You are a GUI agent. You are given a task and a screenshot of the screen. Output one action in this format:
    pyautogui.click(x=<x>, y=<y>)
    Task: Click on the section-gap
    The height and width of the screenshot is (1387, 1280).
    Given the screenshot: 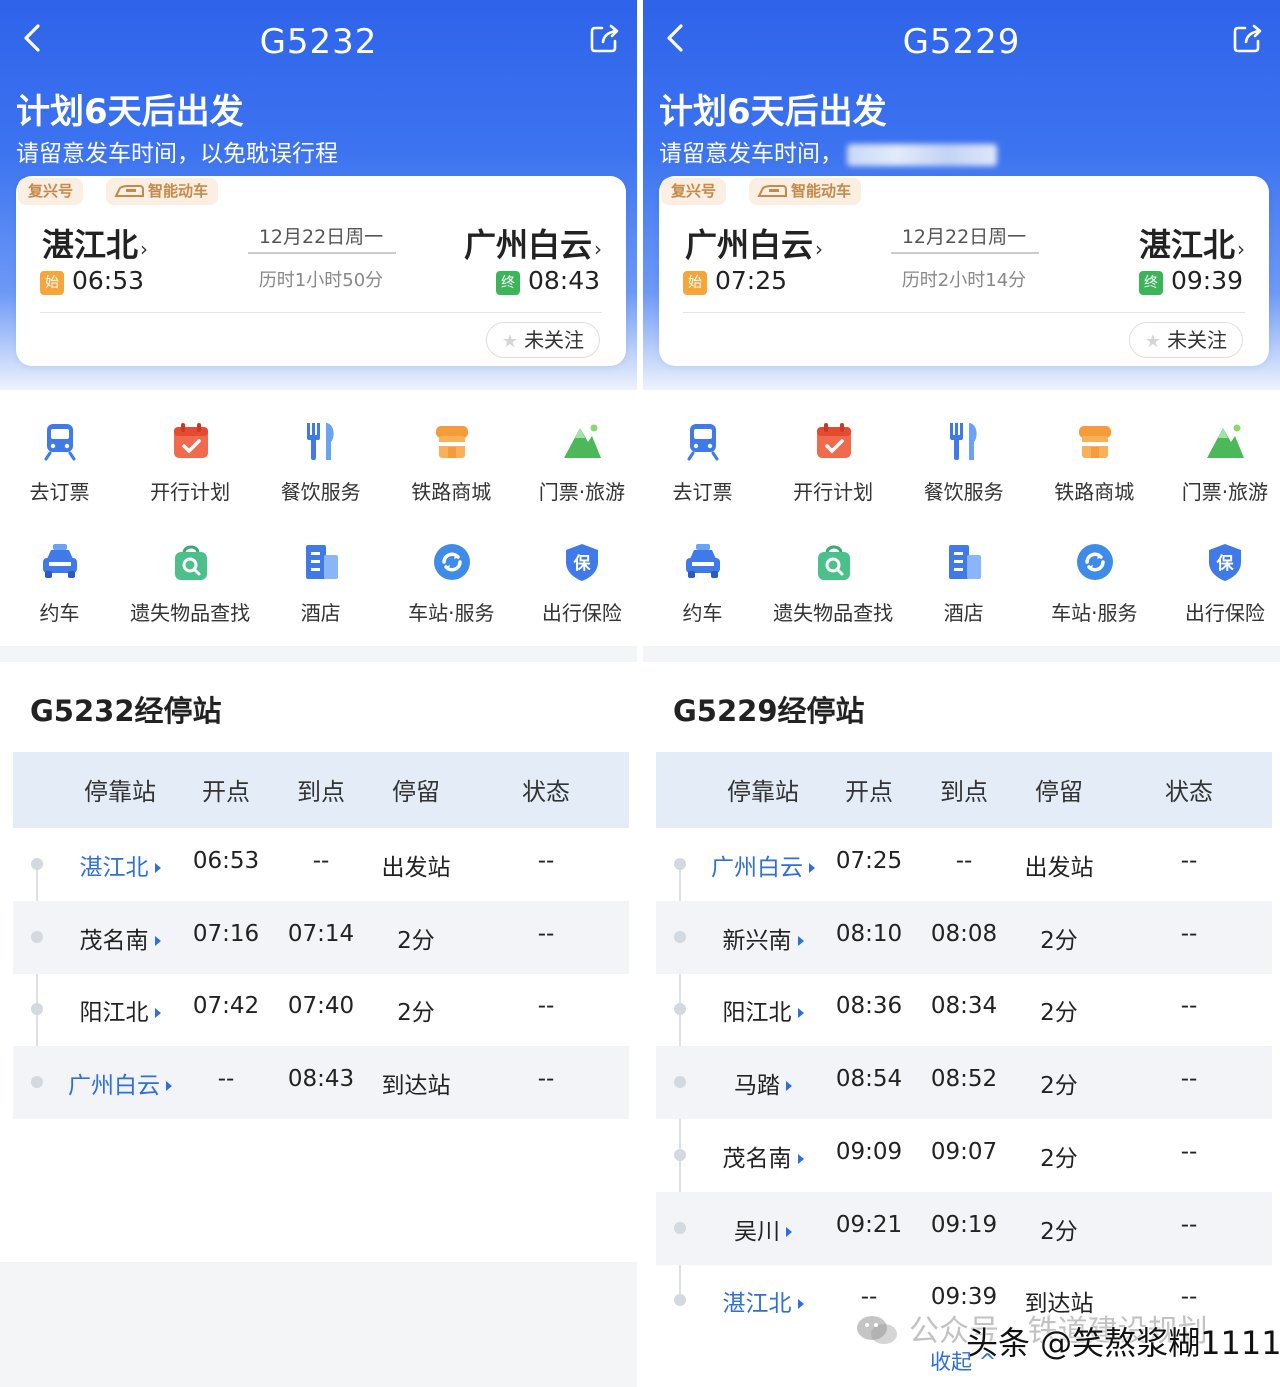 What is the action you would take?
    pyautogui.click(x=961, y=654)
    